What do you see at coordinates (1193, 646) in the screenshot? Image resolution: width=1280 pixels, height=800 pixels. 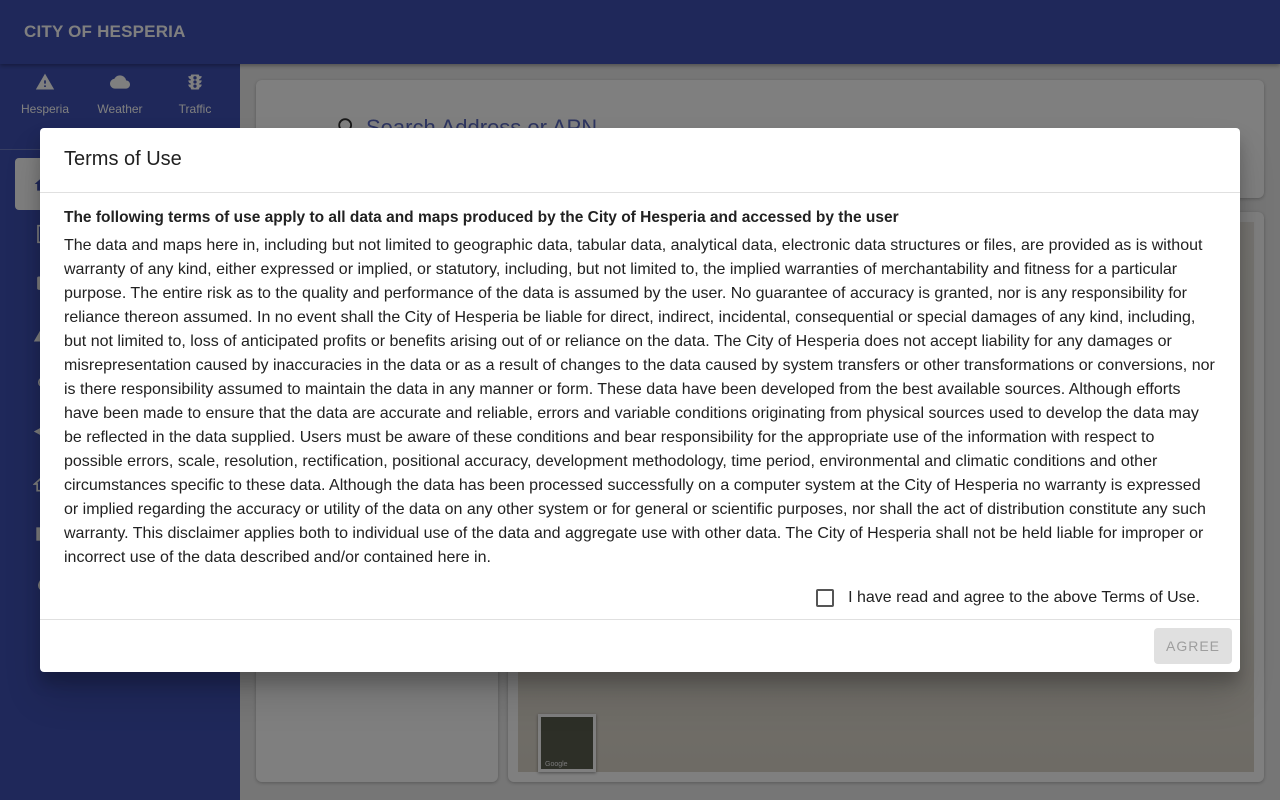 I see `agree-button: AGREE` at bounding box center [1193, 646].